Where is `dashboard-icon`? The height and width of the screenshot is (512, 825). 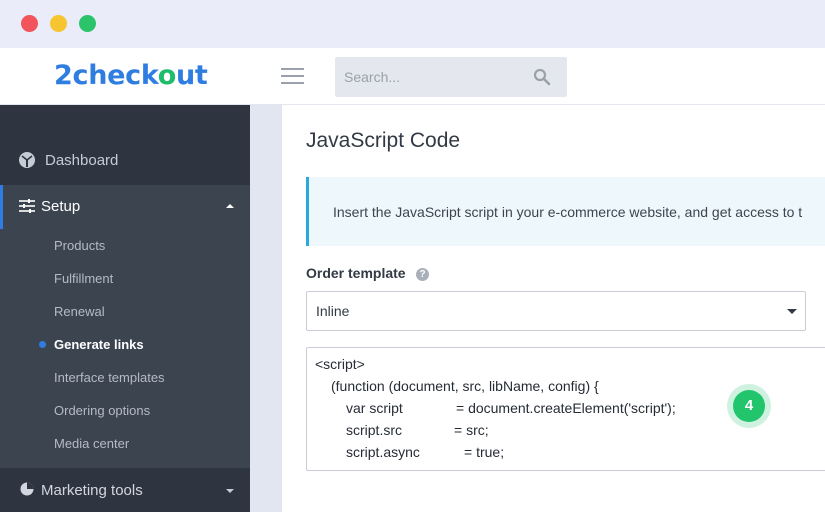
dashboard-icon is located at coordinates (27, 160).